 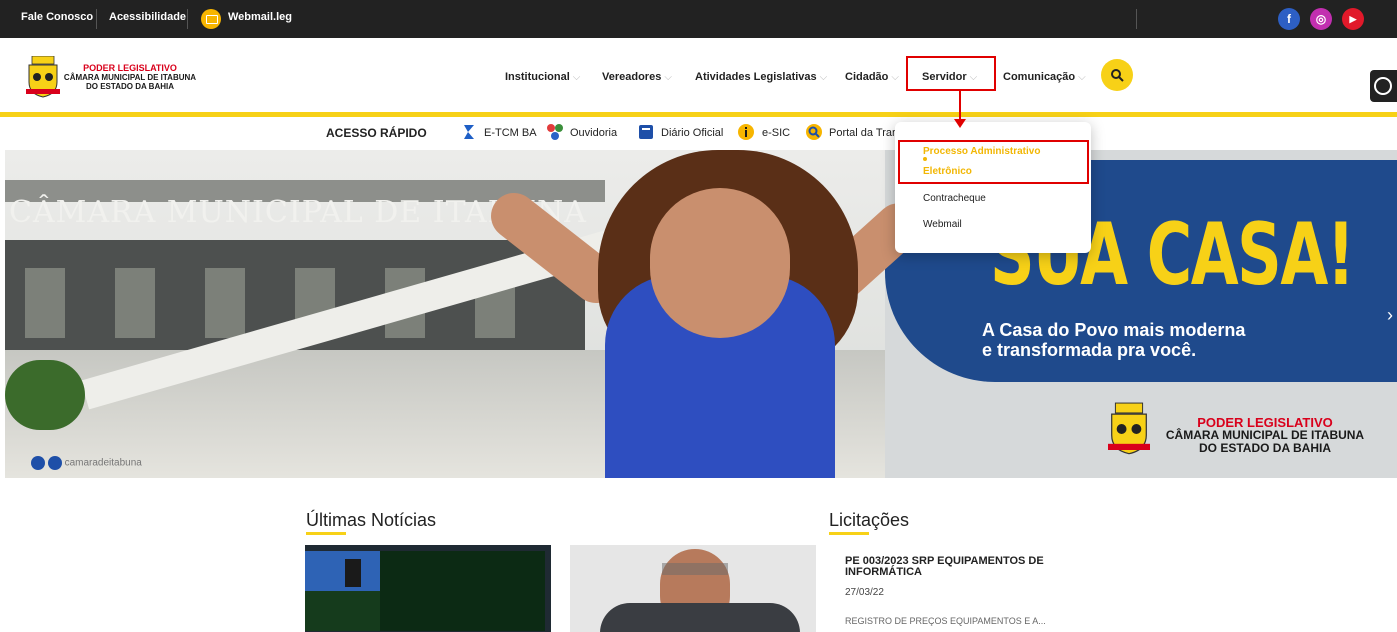 What do you see at coordinates (1390, 315) in the screenshot?
I see `next-slide-icon: ›` at bounding box center [1390, 315].